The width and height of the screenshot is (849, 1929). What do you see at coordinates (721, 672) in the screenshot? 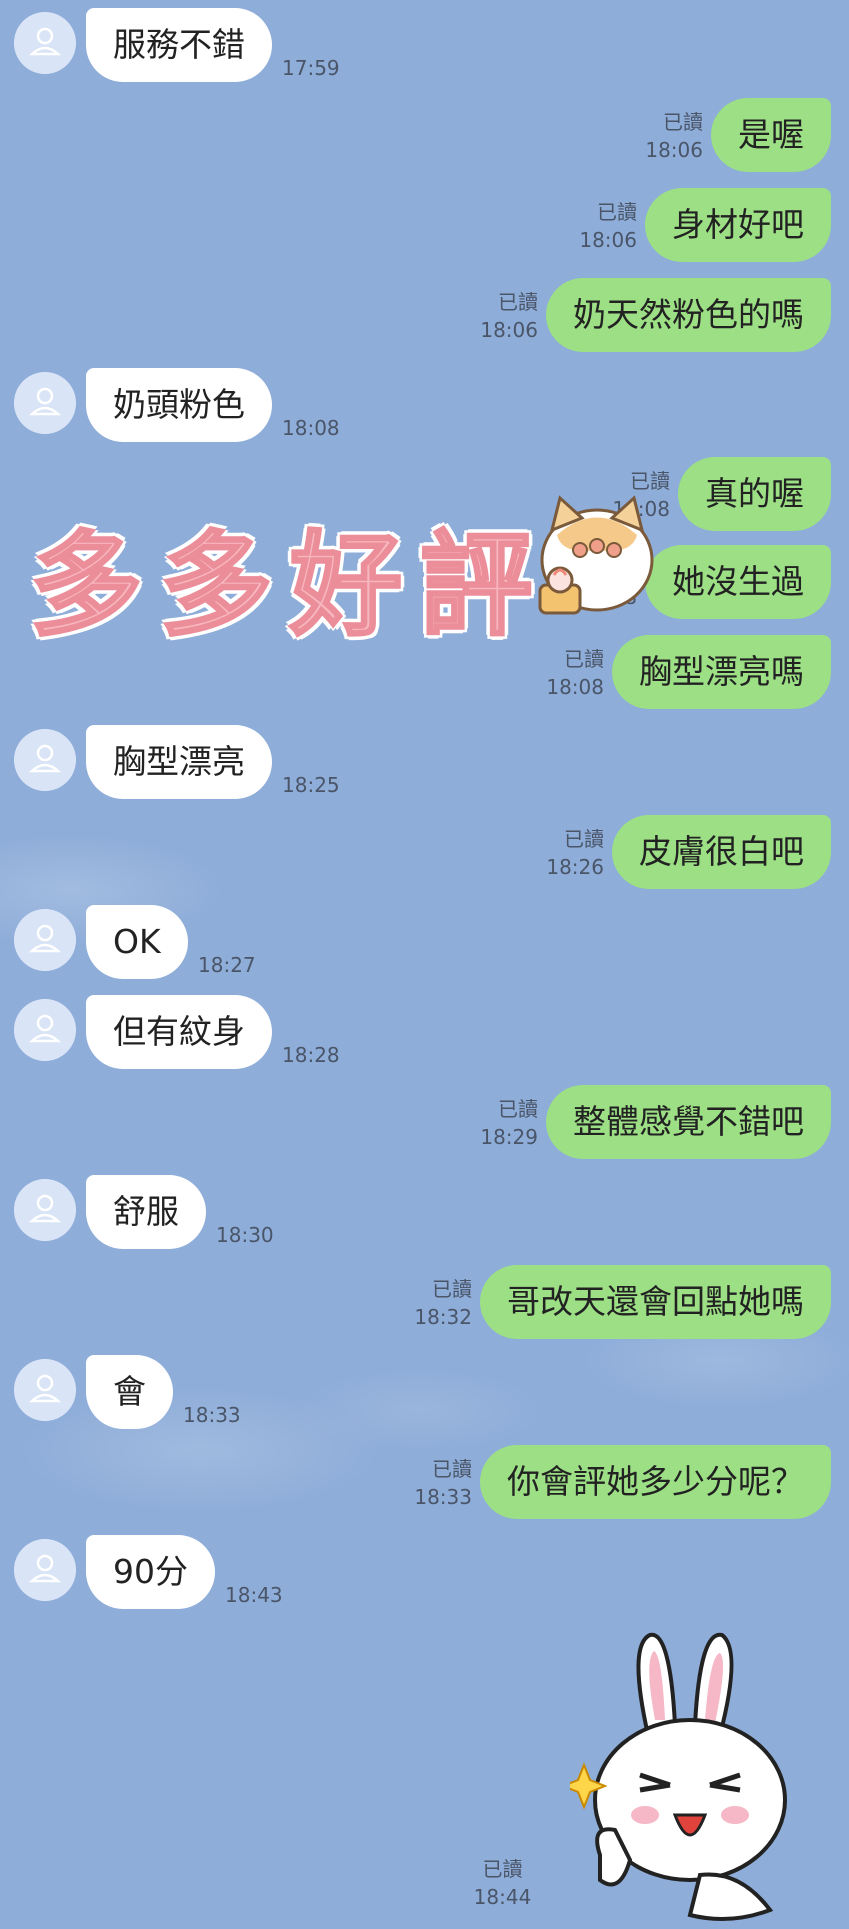
I see `outgoing-message-bubble: 胸型漂亮嗎` at bounding box center [721, 672].